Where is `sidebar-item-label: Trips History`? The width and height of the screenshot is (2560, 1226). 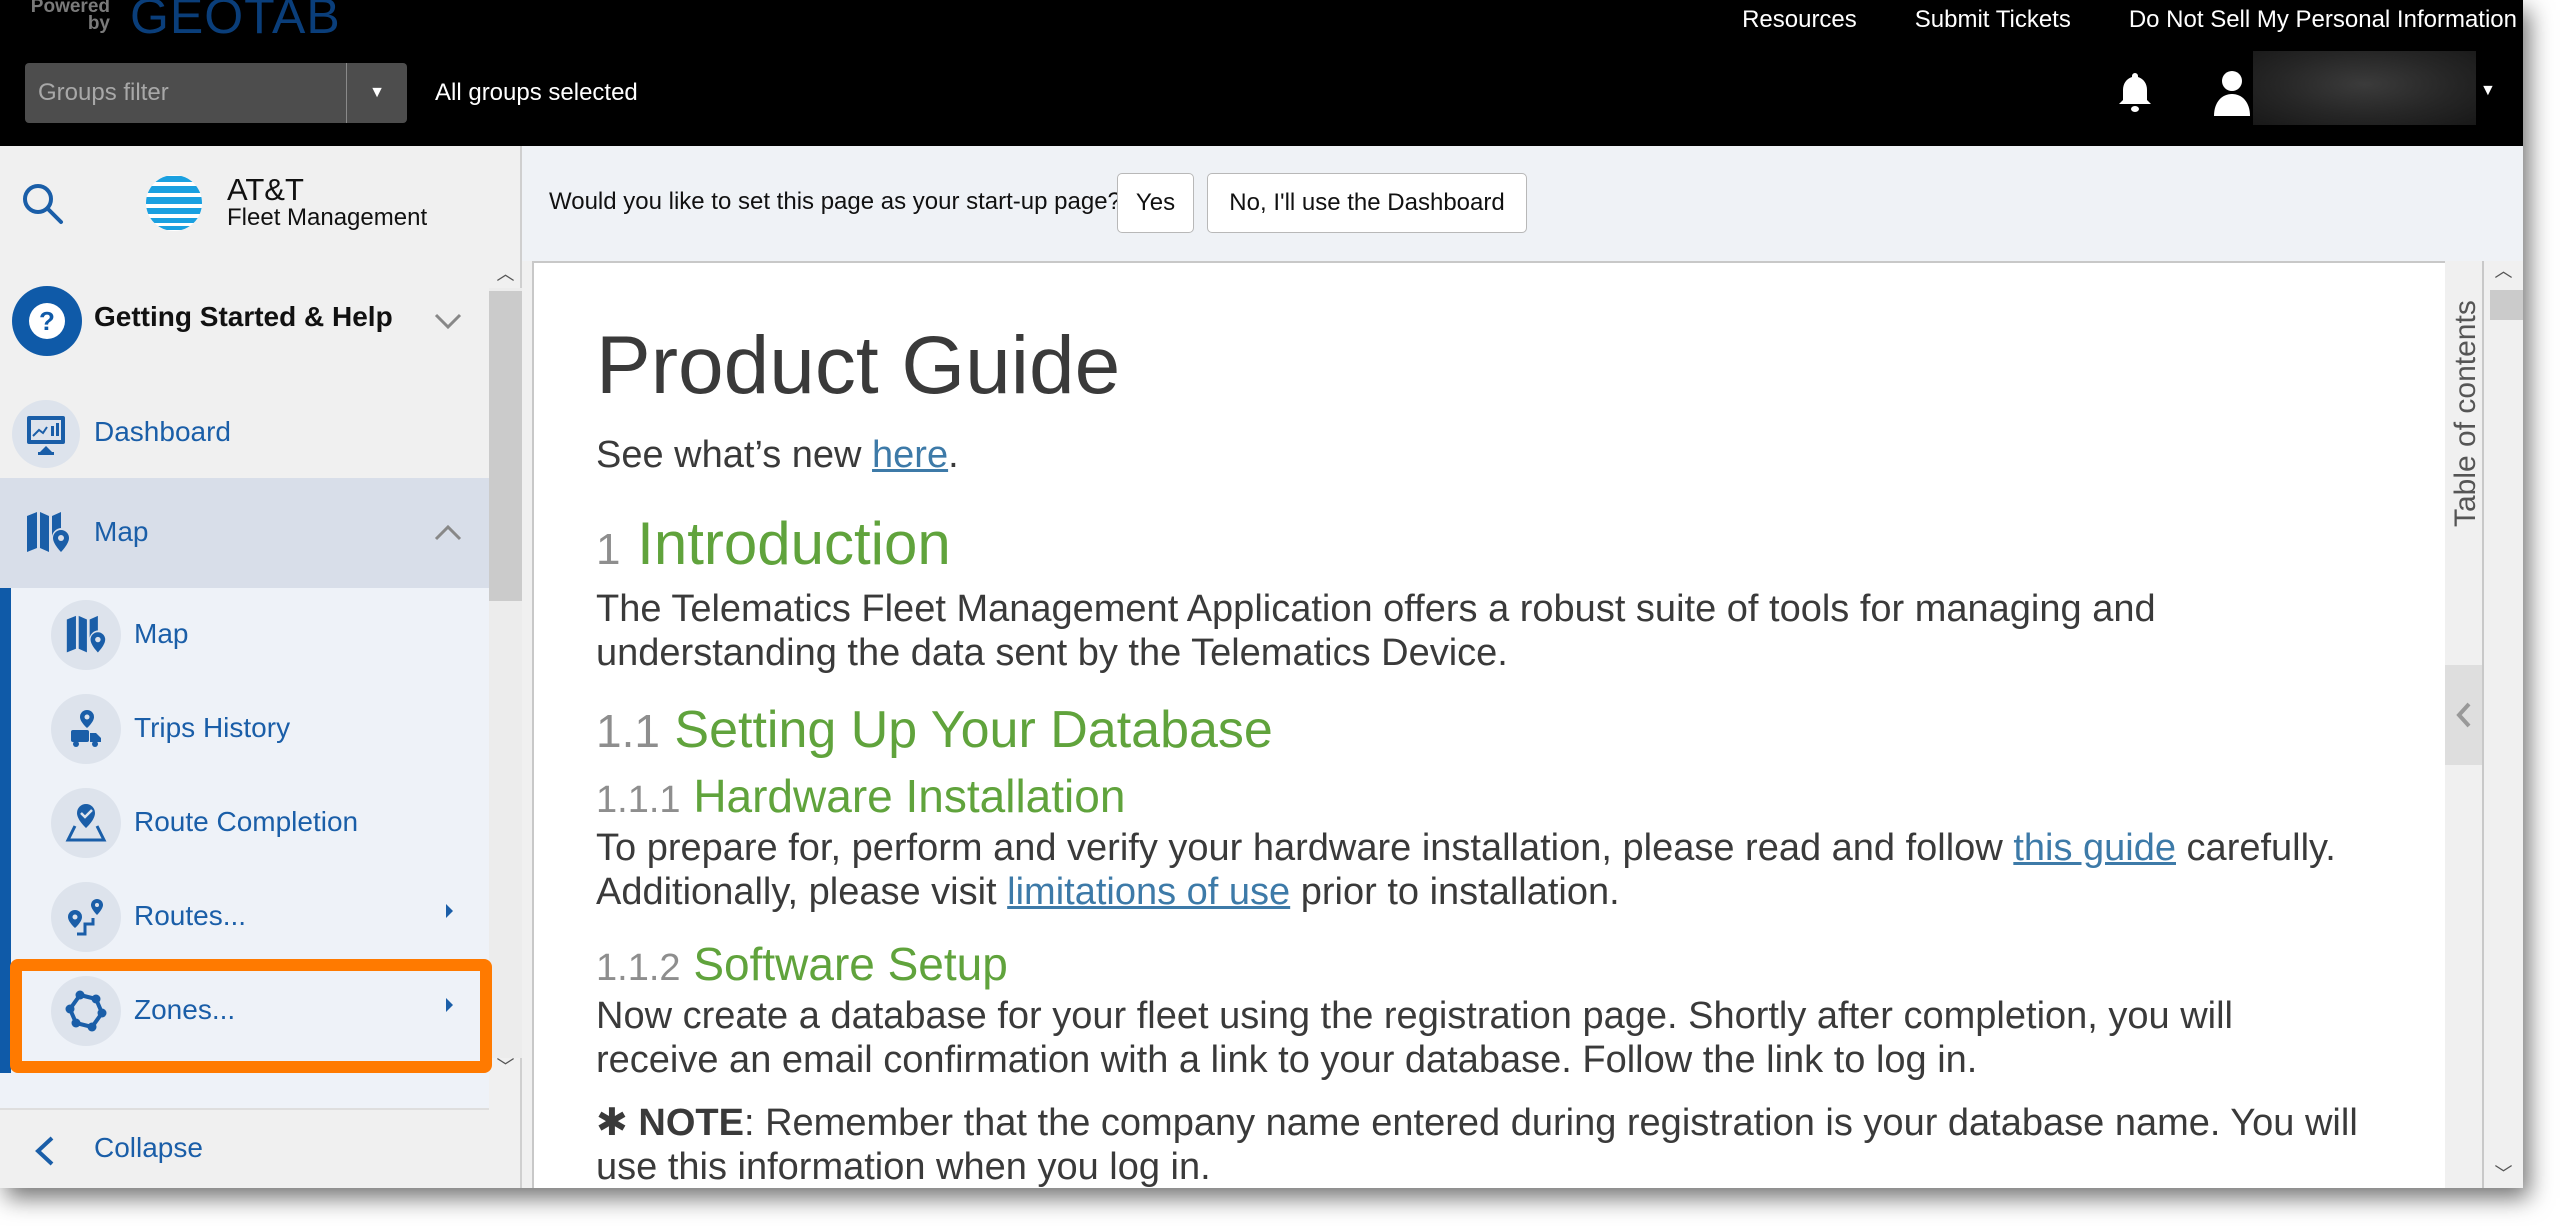 sidebar-item-label: Trips History is located at coordinates (212, 727).